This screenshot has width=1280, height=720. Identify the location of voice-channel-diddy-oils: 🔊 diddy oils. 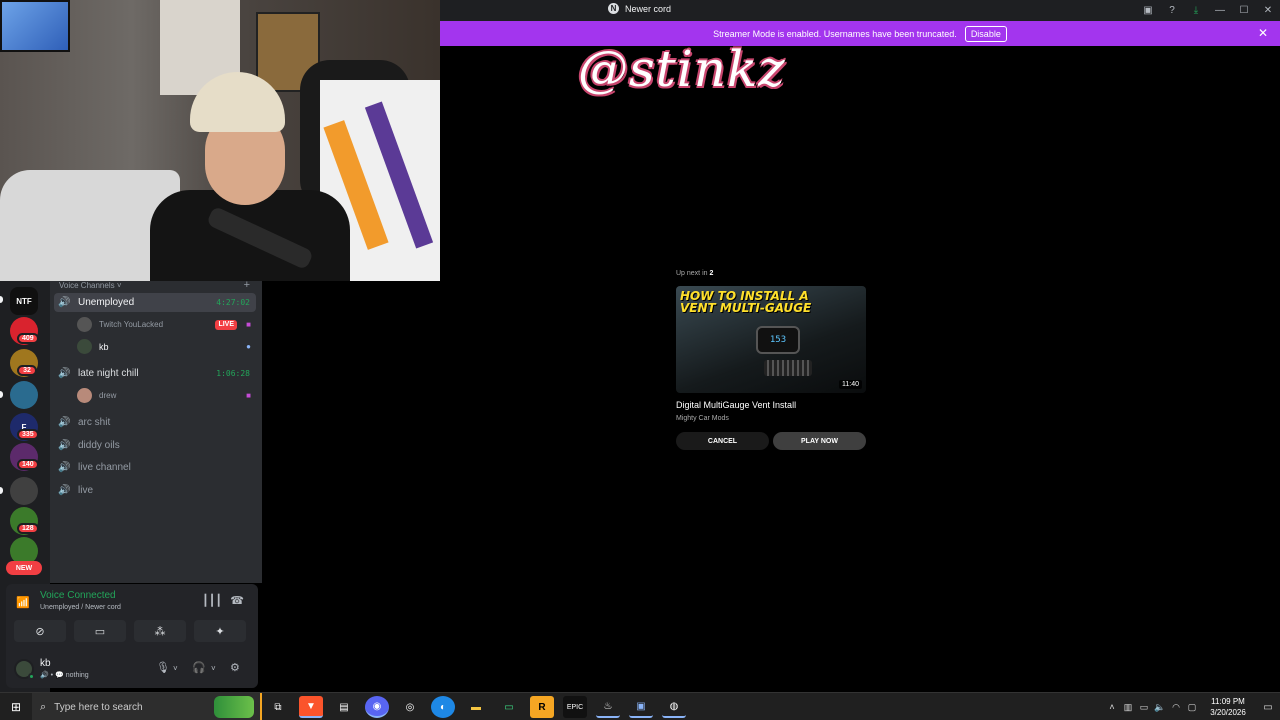
(155, 445).